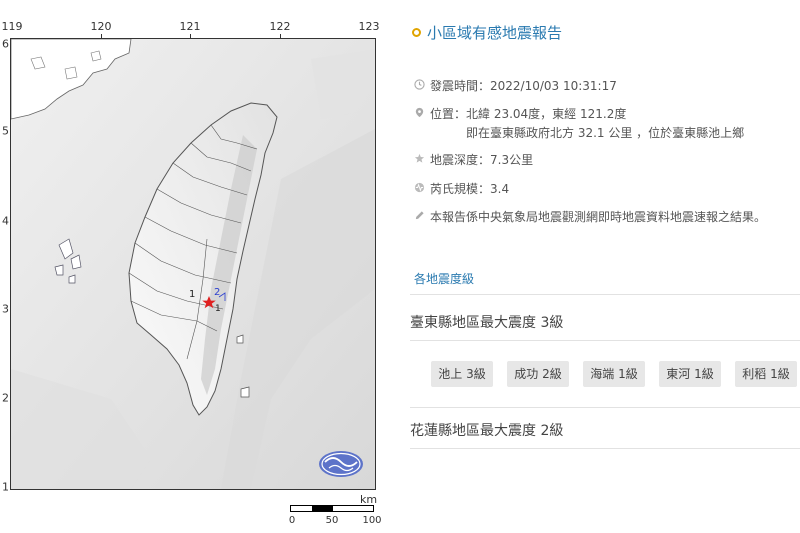 The height and width of the screenshot is (533, 800). I want to click on origin-time: 發震時間：2022/10/03 10:31:17, so click(523, 86).